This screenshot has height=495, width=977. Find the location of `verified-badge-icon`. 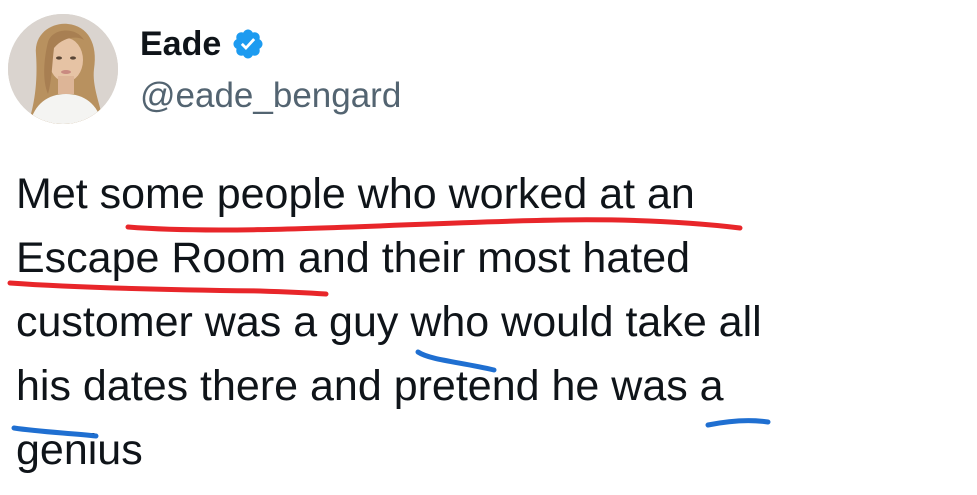

verified-badge-icon is located at coordinates (248, 44).